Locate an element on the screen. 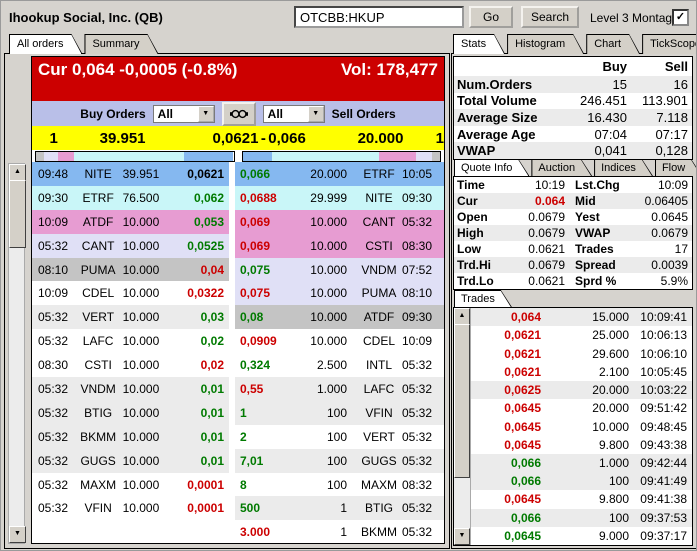 This screenshot has height=551, width=697. buy-order-row: 05:32 CANT 10.000 0,0525 is located at coordinates (130, 245).